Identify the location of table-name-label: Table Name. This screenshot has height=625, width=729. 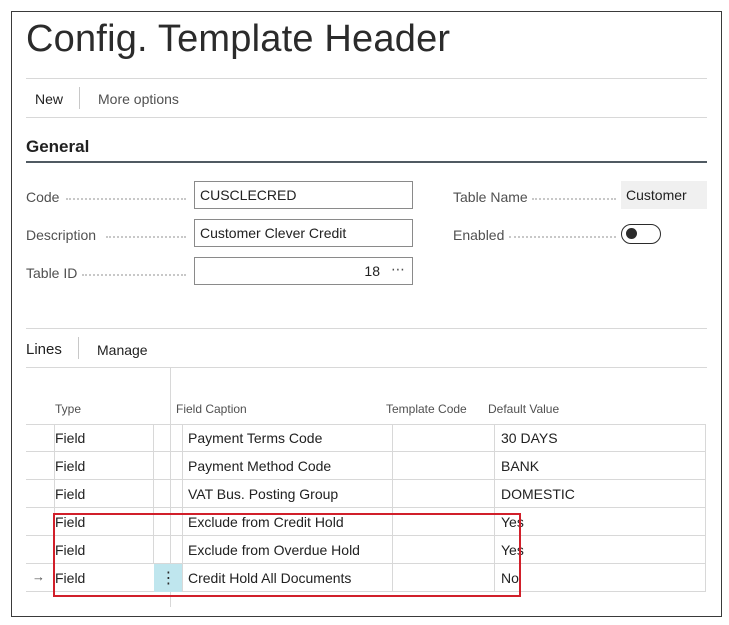
(490, 197).